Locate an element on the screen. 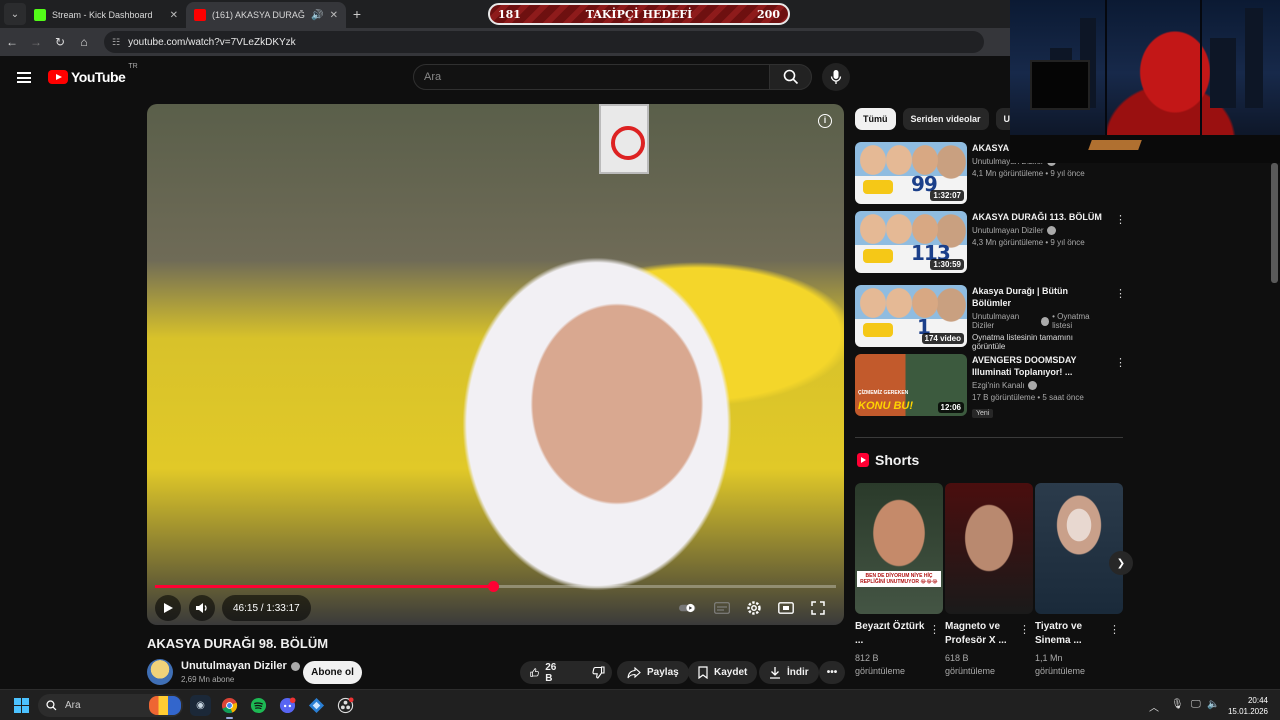 The image size is (1280, 720). view-full-playlist-link: Oynatma listesinin tamamını görüntüle is located at coordinates (1039, 342).